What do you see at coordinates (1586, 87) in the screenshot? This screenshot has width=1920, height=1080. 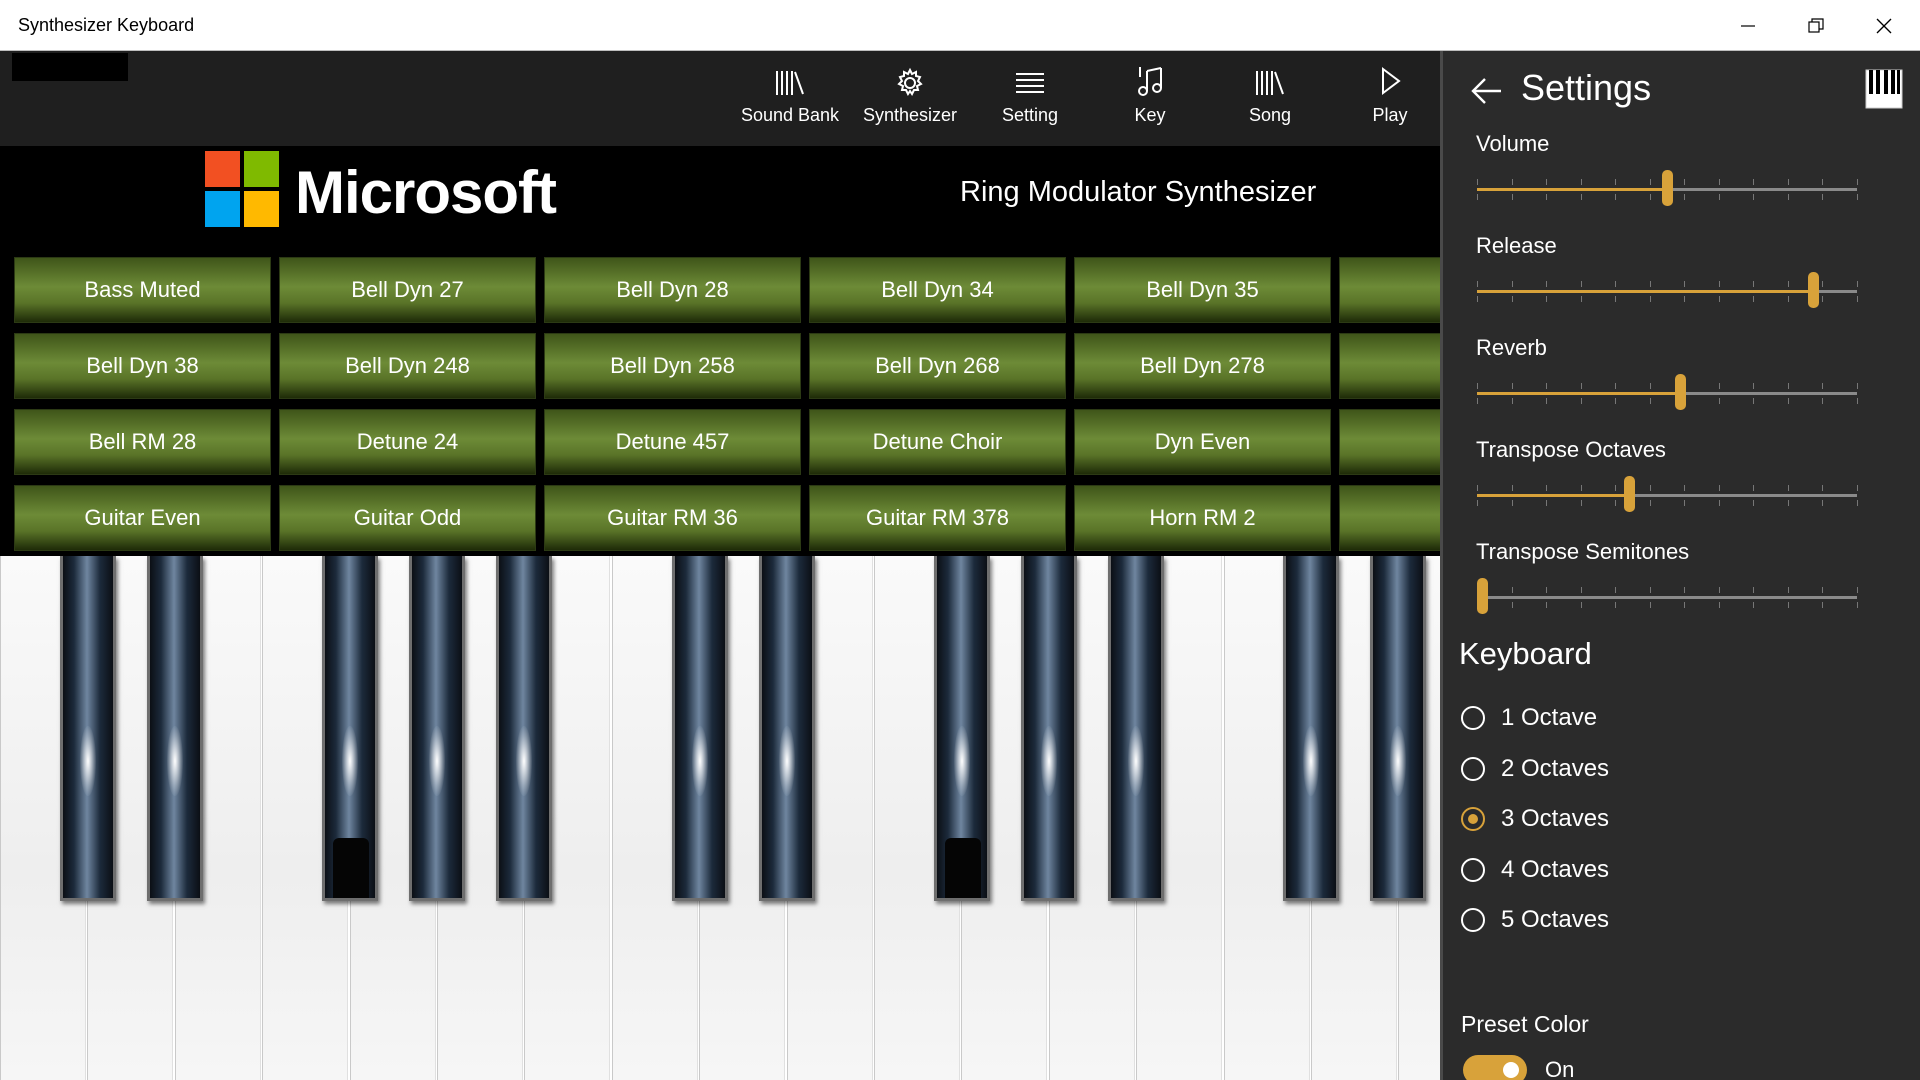 I see `settings-title: Settings` at bounding box center [1586, 87].